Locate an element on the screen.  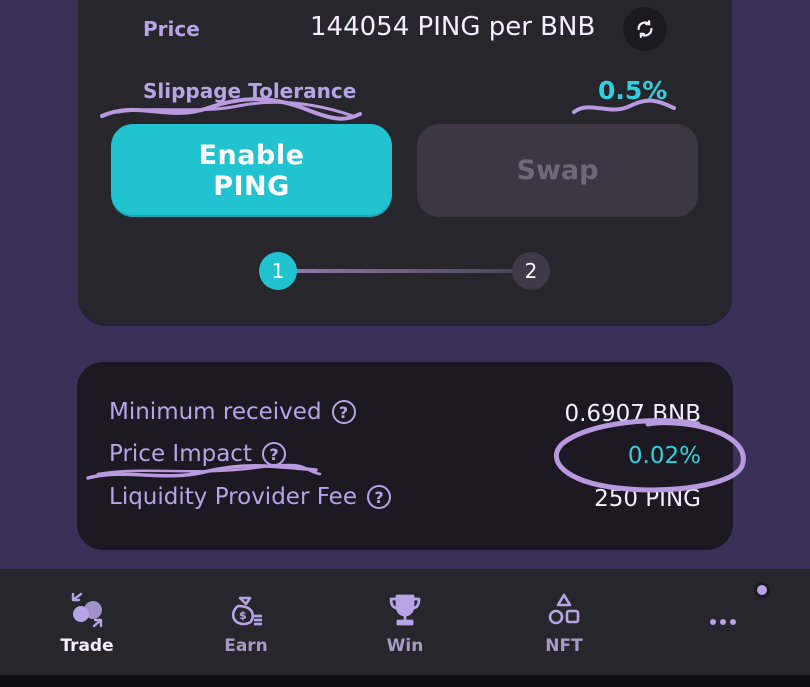
step-2-indicator: 2 is located at coordinates (531, 271).